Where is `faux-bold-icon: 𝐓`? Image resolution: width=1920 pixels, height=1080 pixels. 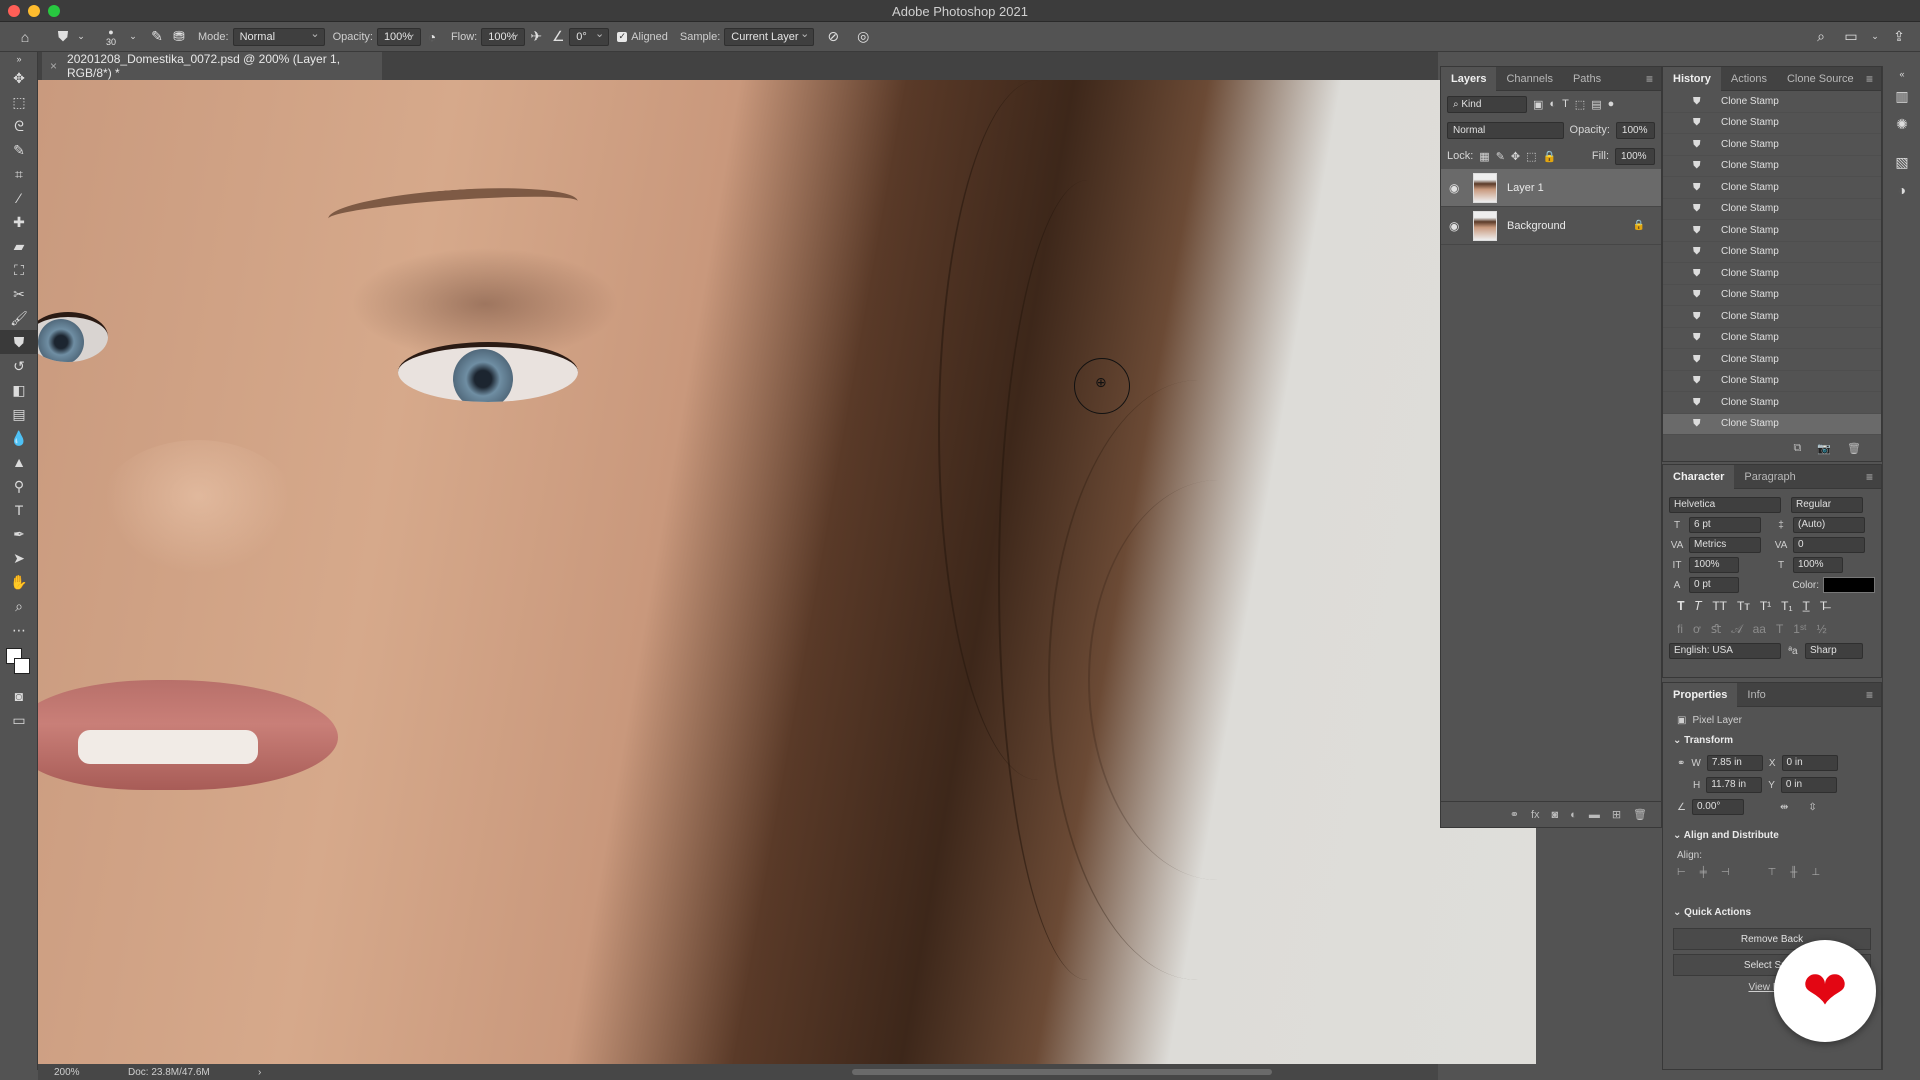
faux-bold-icon: 𝐓 is located at coordinates (1681, 606).